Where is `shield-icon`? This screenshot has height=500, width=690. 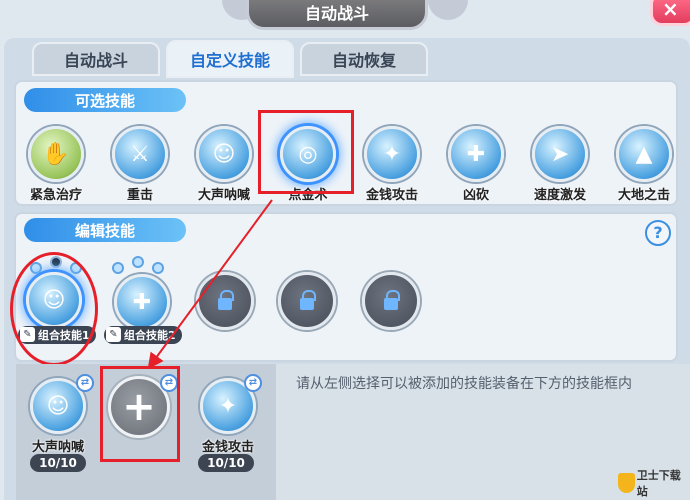
shield-icon is located at coordinates (626, 483).